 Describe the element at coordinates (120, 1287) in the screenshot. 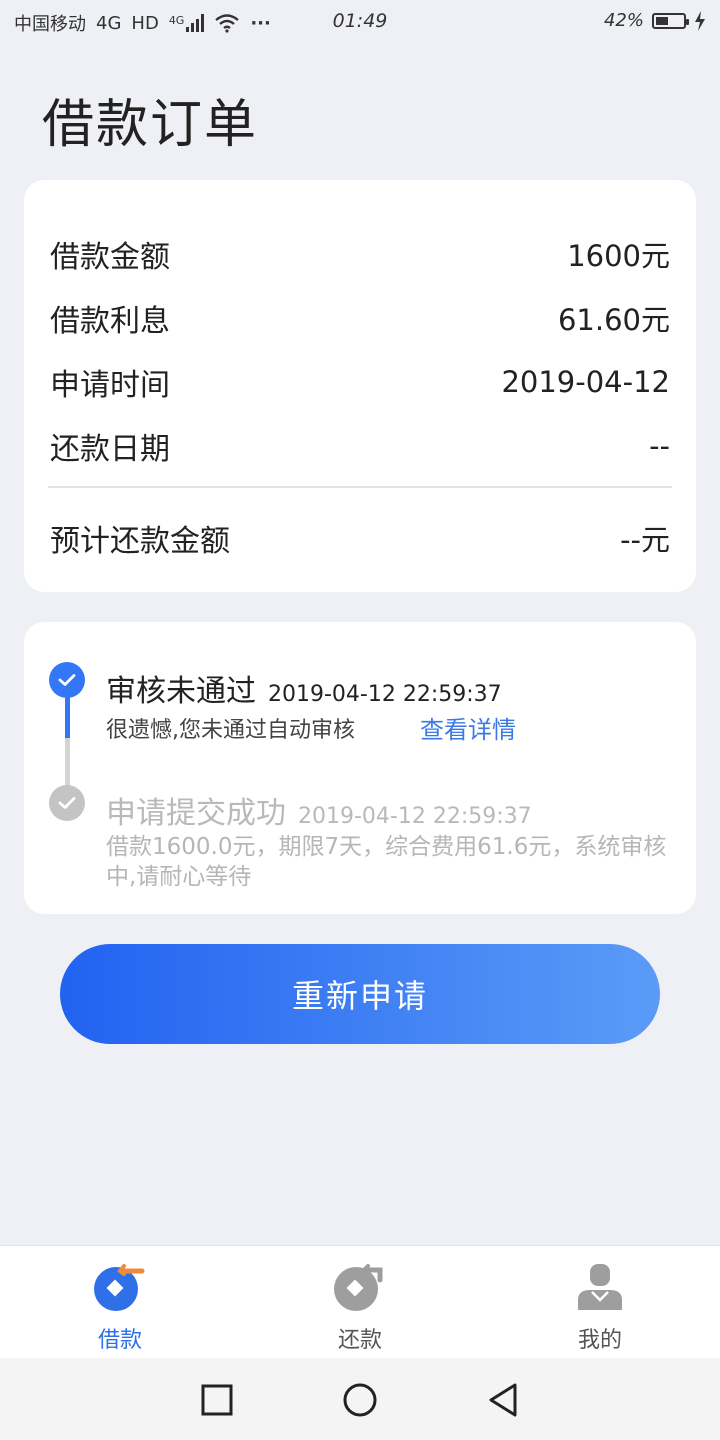

I see `loan-icon` at that location.